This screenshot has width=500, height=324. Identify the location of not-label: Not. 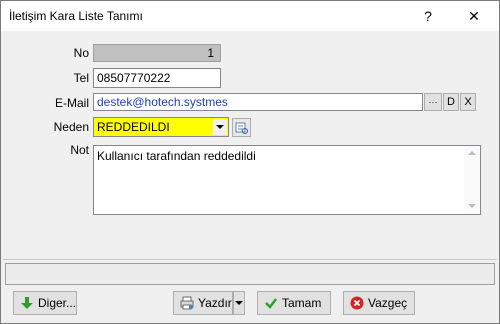
(79, 150).